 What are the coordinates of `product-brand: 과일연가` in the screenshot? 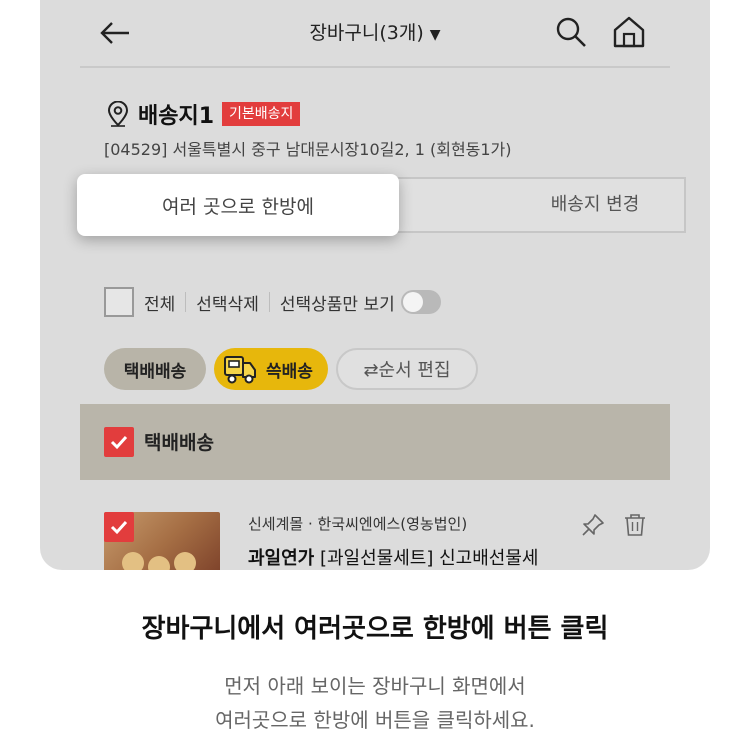 It's located at (281, 558).